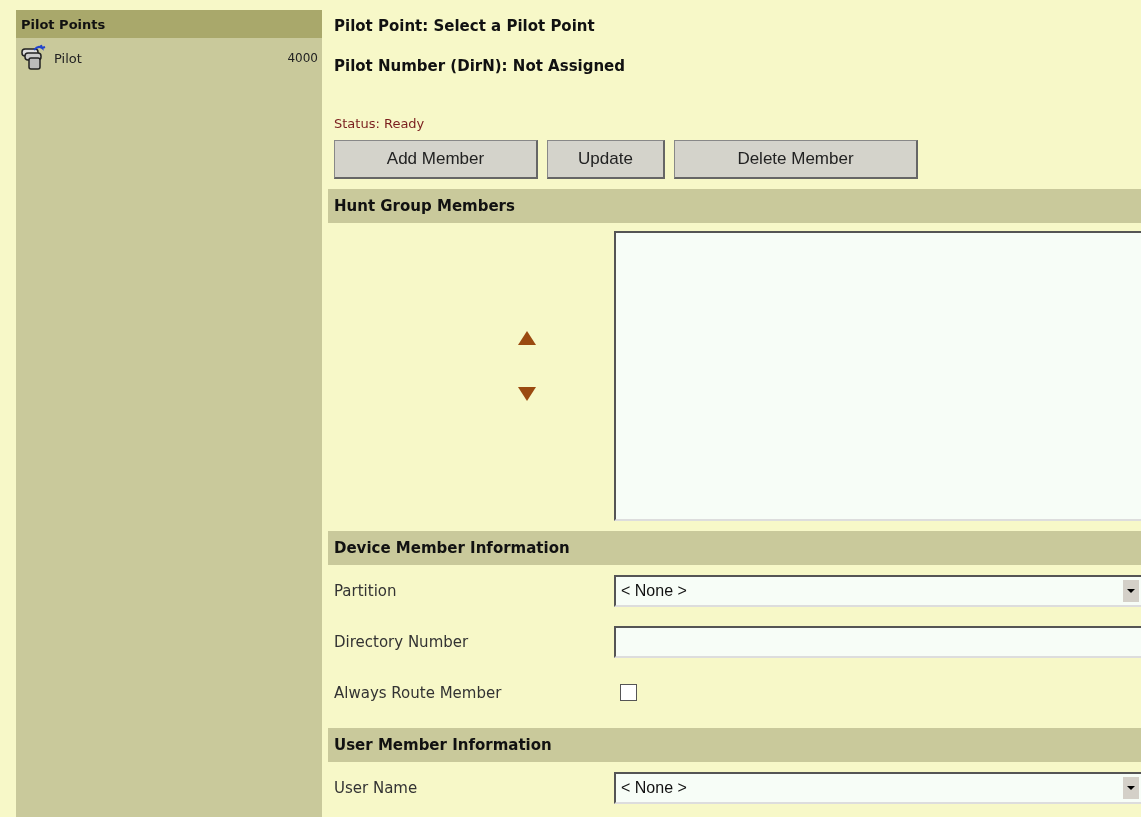 This screenshot has height=817, width=1141. What do you see at coordinates (34, 58) in the screenshot?
I see `phones-icon` at bounding box center [34, 58].